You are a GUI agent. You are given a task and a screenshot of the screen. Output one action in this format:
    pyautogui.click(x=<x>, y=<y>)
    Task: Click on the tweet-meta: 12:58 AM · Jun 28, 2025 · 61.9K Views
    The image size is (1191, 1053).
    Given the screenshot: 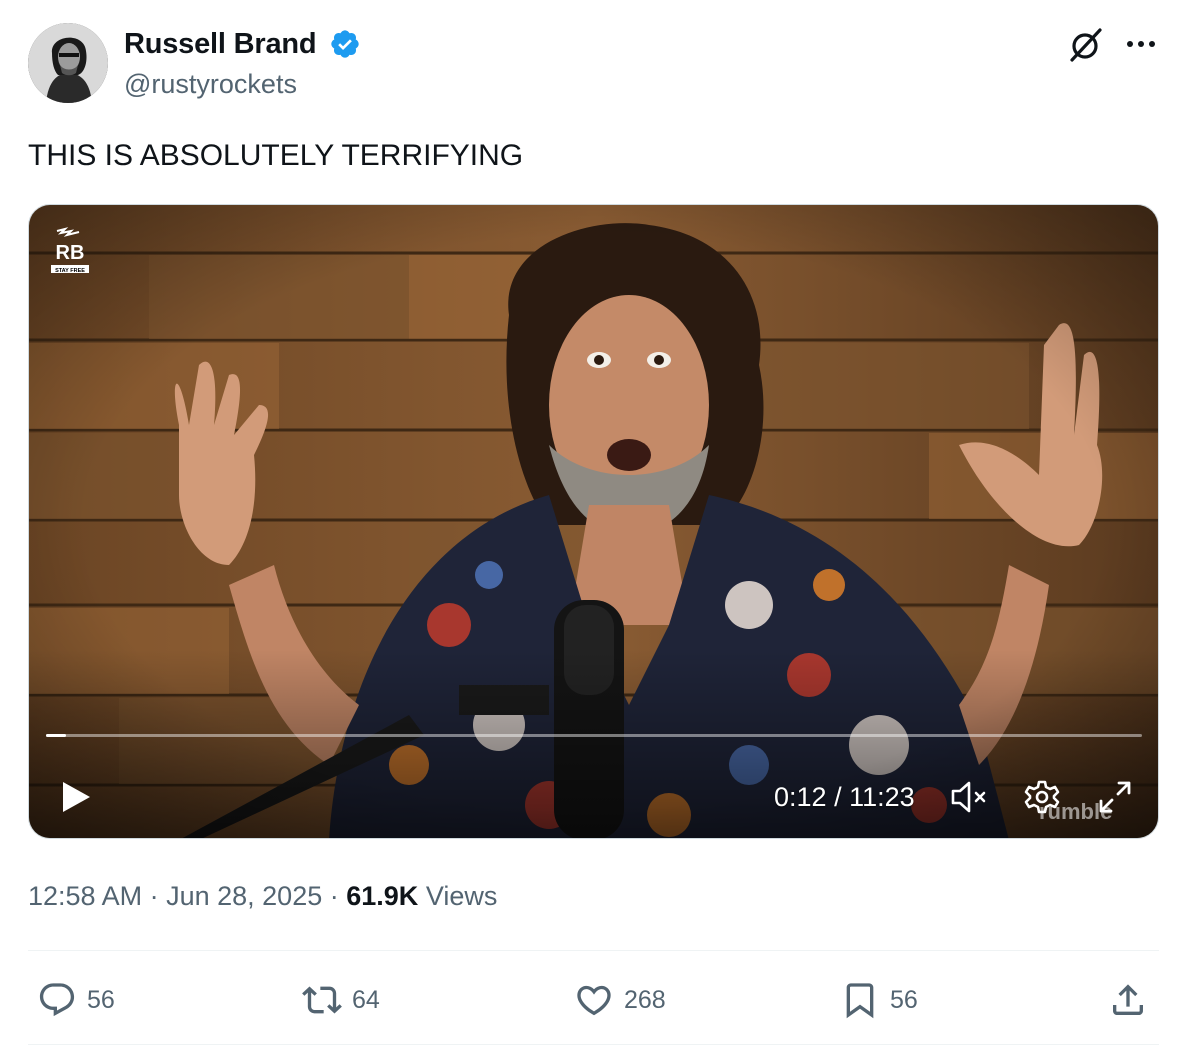 What is the action you would take?
    pyautogui.click(x=263, y=896)
    